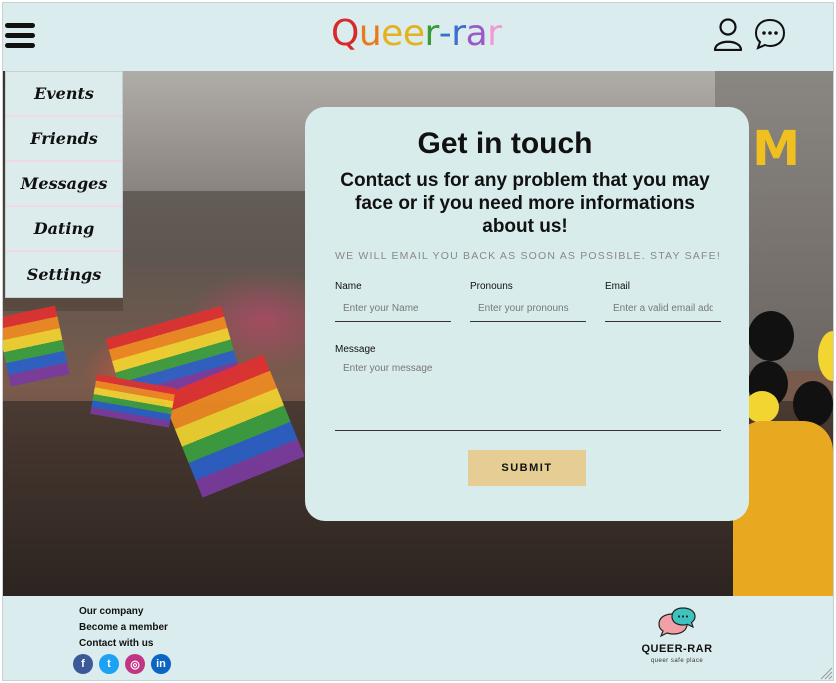 The height and width of the screenshot is (683, 836). I want to click on contact-title: Get in touch, so click(505, 143).